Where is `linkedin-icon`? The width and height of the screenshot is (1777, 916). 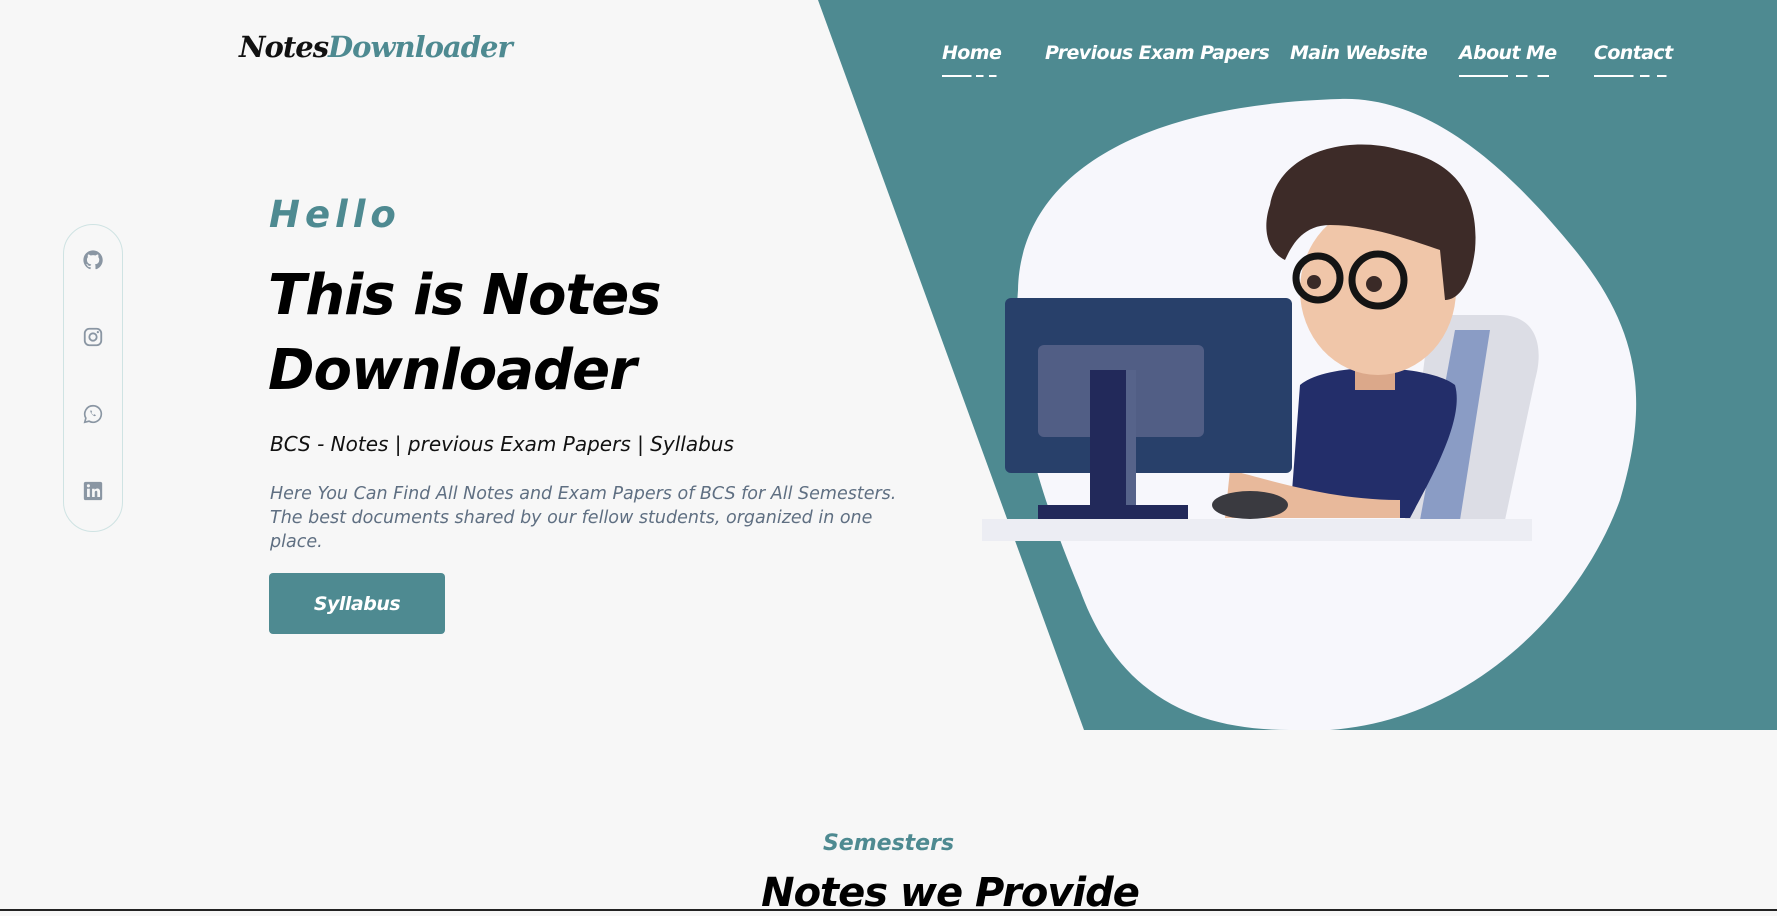
linkedin-icon is located at coordinates (93, 491).